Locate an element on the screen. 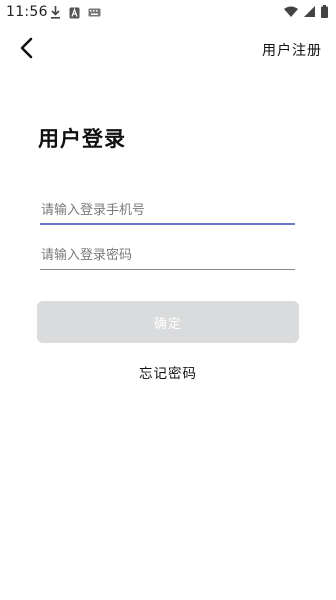  system-icons is located at coordinates (306, 11).